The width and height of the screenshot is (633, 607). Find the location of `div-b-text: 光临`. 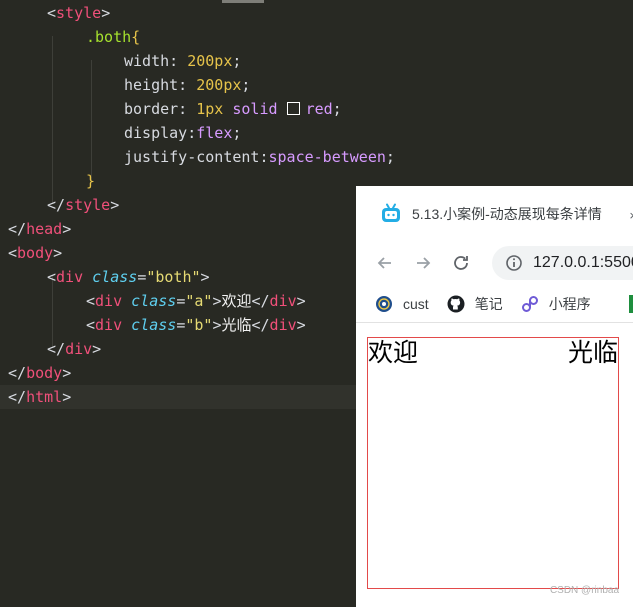

div-b-text: 光临 is located at coordinates (592, 352).